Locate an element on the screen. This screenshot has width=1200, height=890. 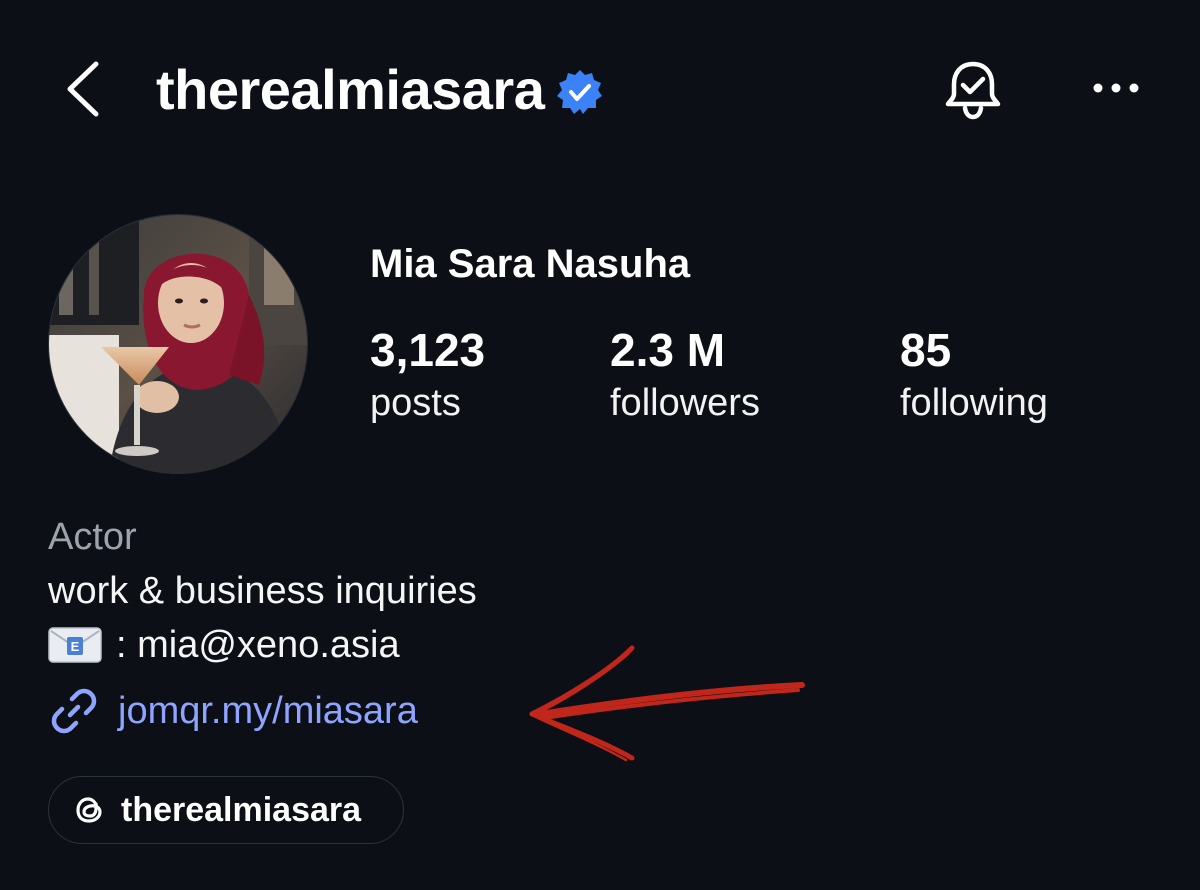
link-text: jomqr.my/miasara is located at coordinates (268, 711).